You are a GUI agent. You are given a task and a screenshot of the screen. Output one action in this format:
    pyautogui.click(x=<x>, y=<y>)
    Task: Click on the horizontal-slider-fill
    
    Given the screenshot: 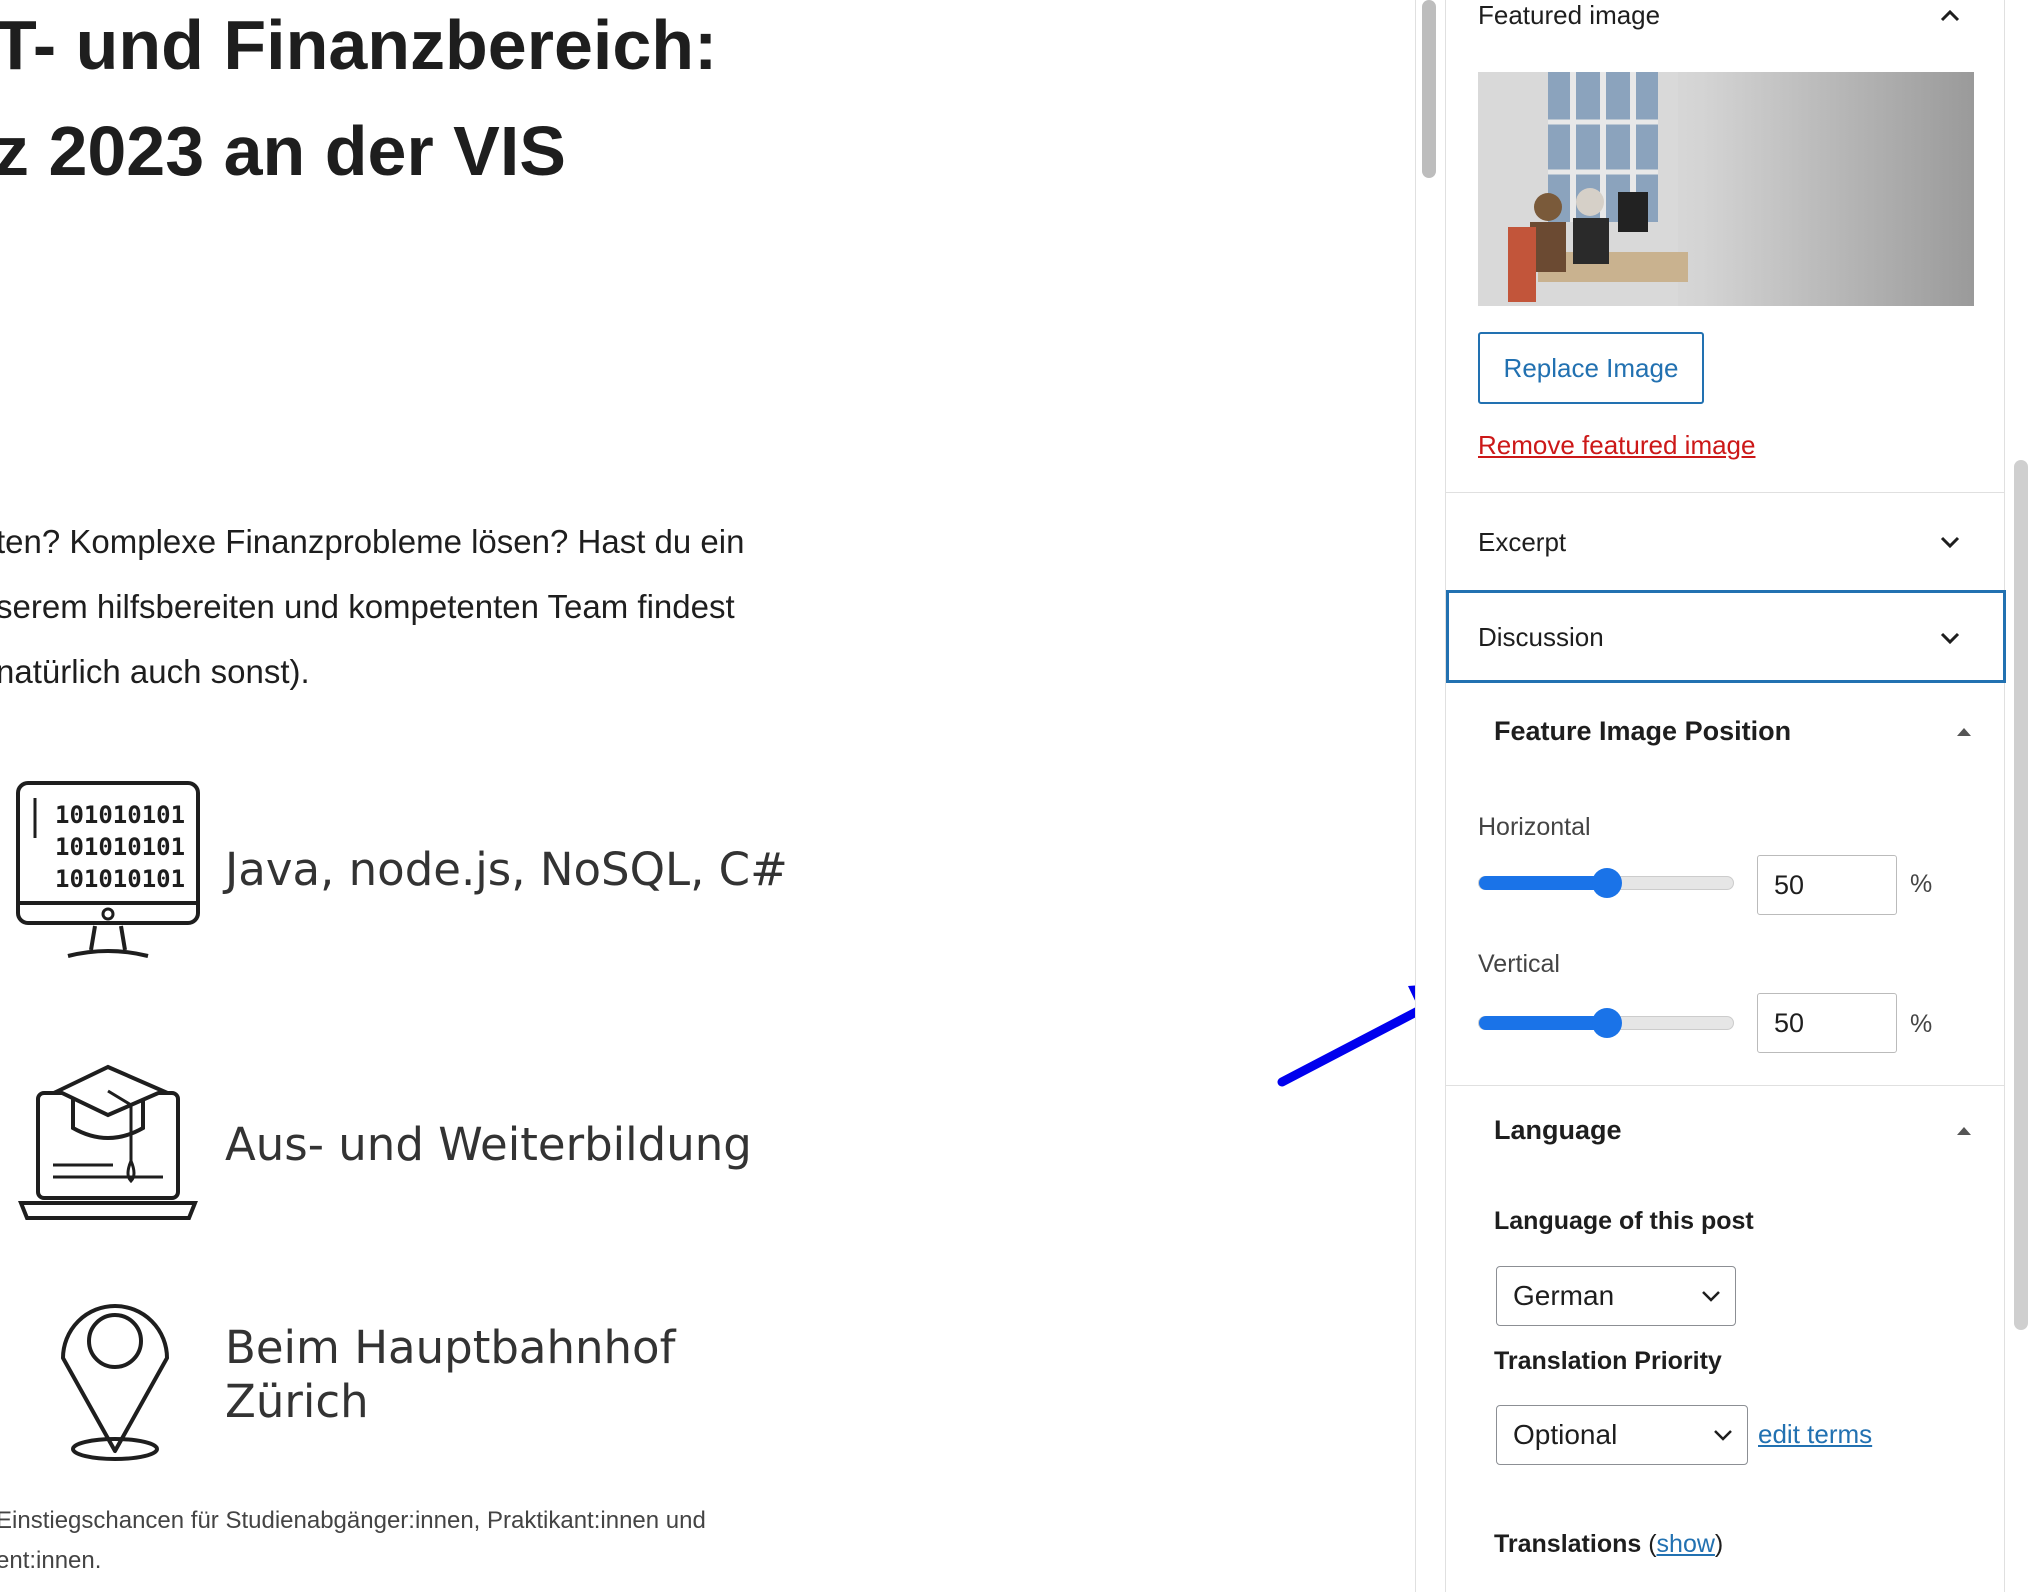 What is the action you would take?
    pyautogui.click(x=1542, y=883)
    